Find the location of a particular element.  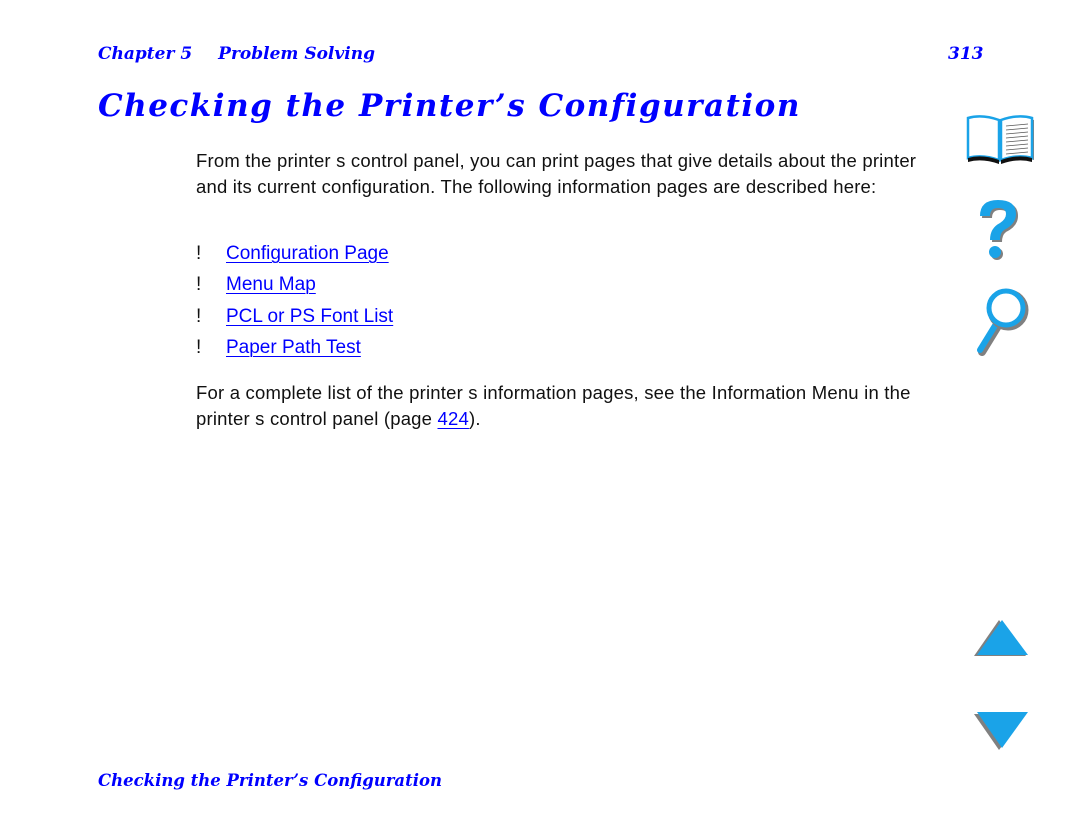

list-item: ! Paper Path Test is located at coordinates (294, 349).